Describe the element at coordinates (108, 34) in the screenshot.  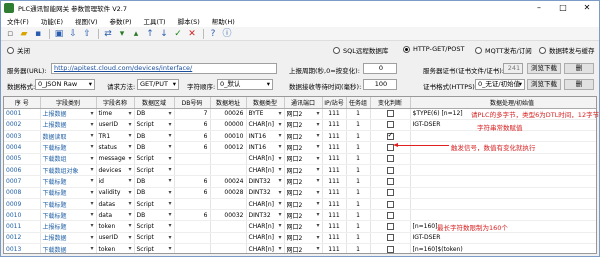
I see `connect-icon: ⇄` at that location.